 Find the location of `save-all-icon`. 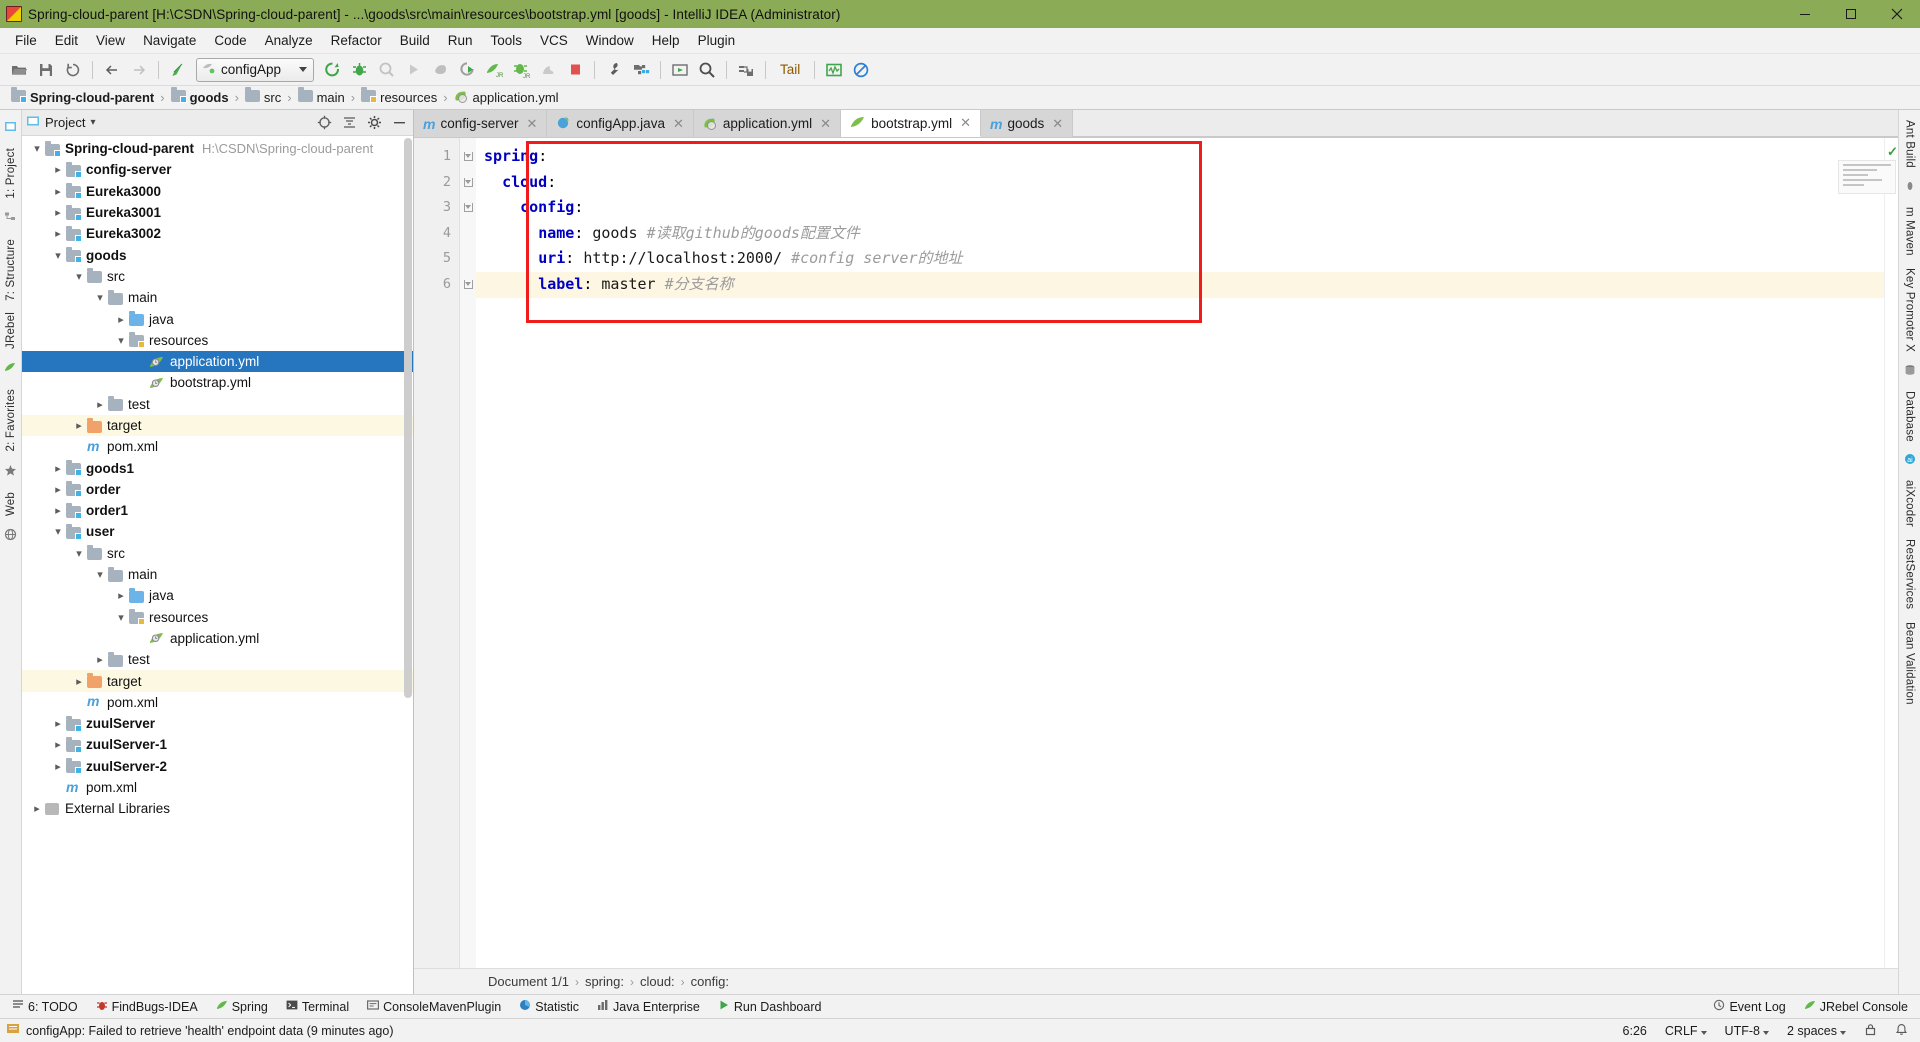

save-all-icon is located at coordinates (46, 70).